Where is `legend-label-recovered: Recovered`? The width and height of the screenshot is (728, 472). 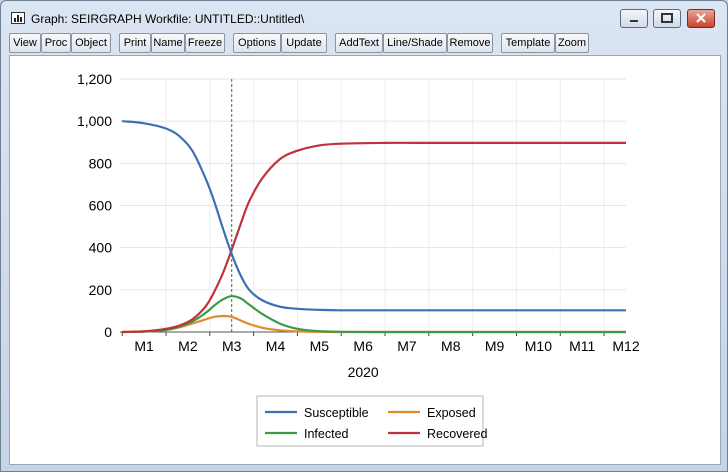
legend-label-recovered: Recovered is located at coordinates (457, 434).